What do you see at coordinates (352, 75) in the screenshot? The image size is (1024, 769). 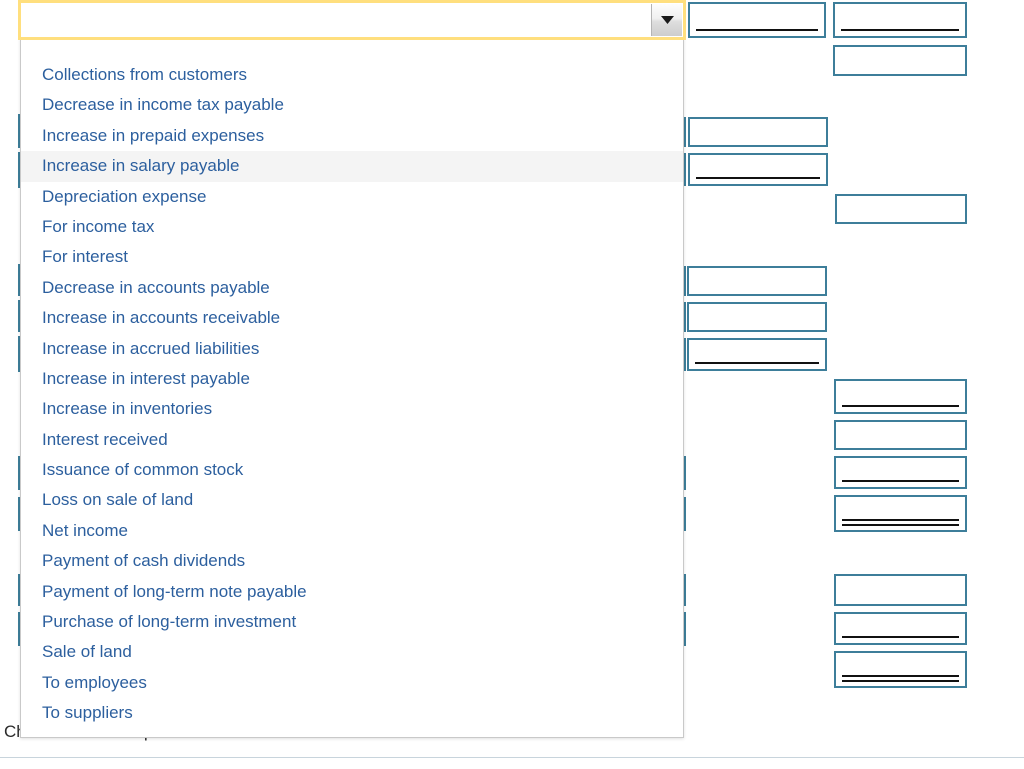 I see `combobox-option: Collections from customers` at bounding box center [352, 75].